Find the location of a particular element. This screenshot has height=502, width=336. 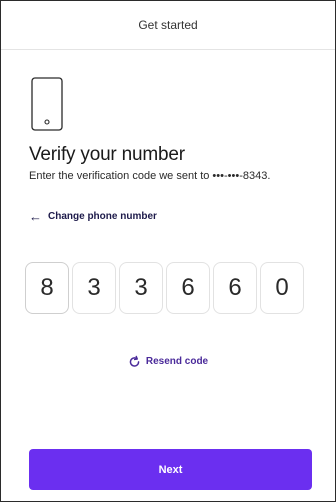

arrow-left-icon: ← is located at coordinates (35, 216).